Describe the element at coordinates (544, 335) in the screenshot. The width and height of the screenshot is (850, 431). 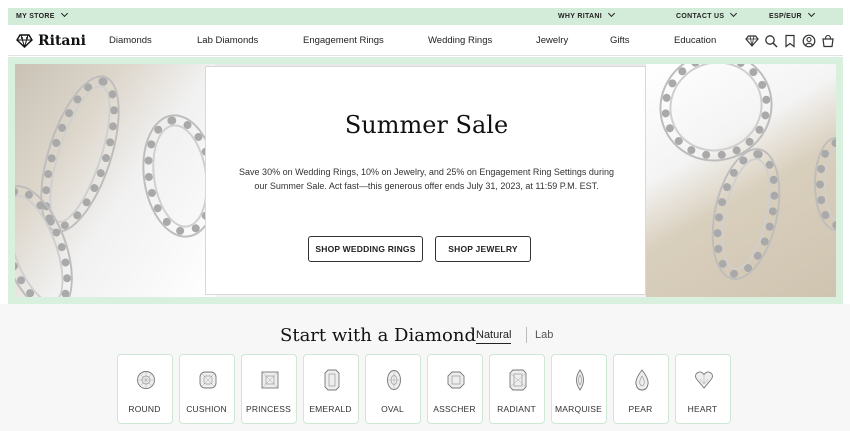
I see `tab-lab: Lab` at that location.